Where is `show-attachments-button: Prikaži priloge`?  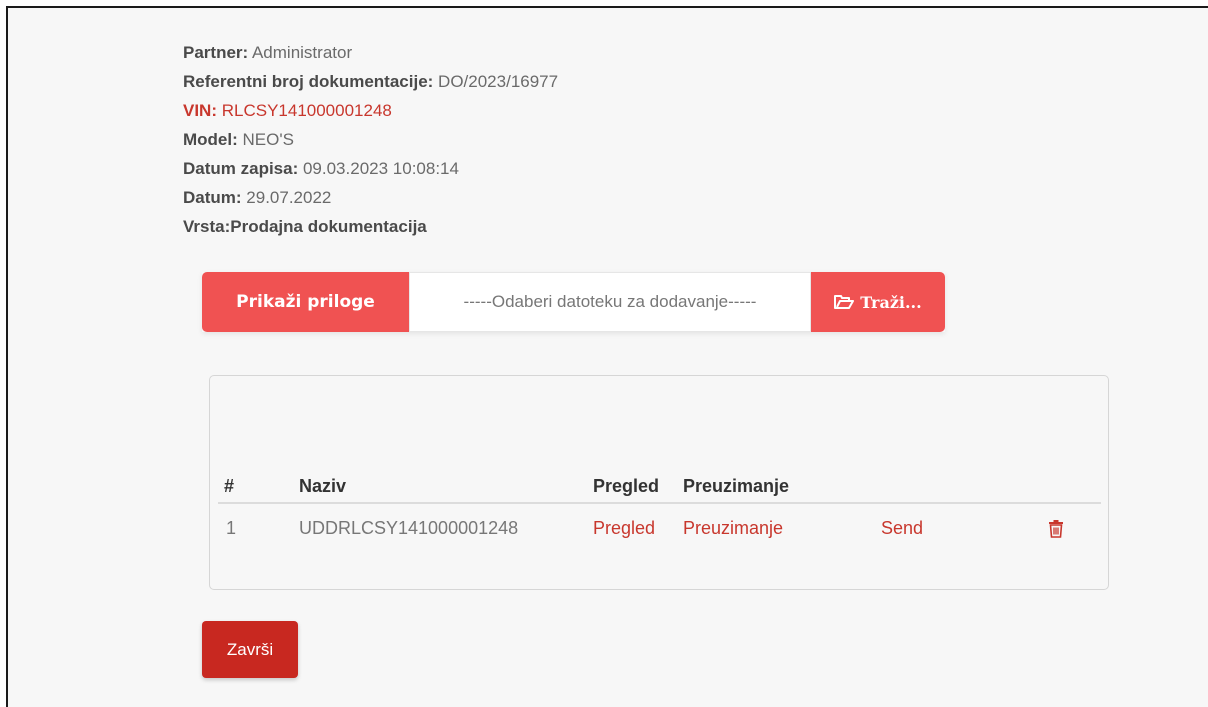
show-attachments-button: Prikaži priloge is located at coordinates (305, 302).